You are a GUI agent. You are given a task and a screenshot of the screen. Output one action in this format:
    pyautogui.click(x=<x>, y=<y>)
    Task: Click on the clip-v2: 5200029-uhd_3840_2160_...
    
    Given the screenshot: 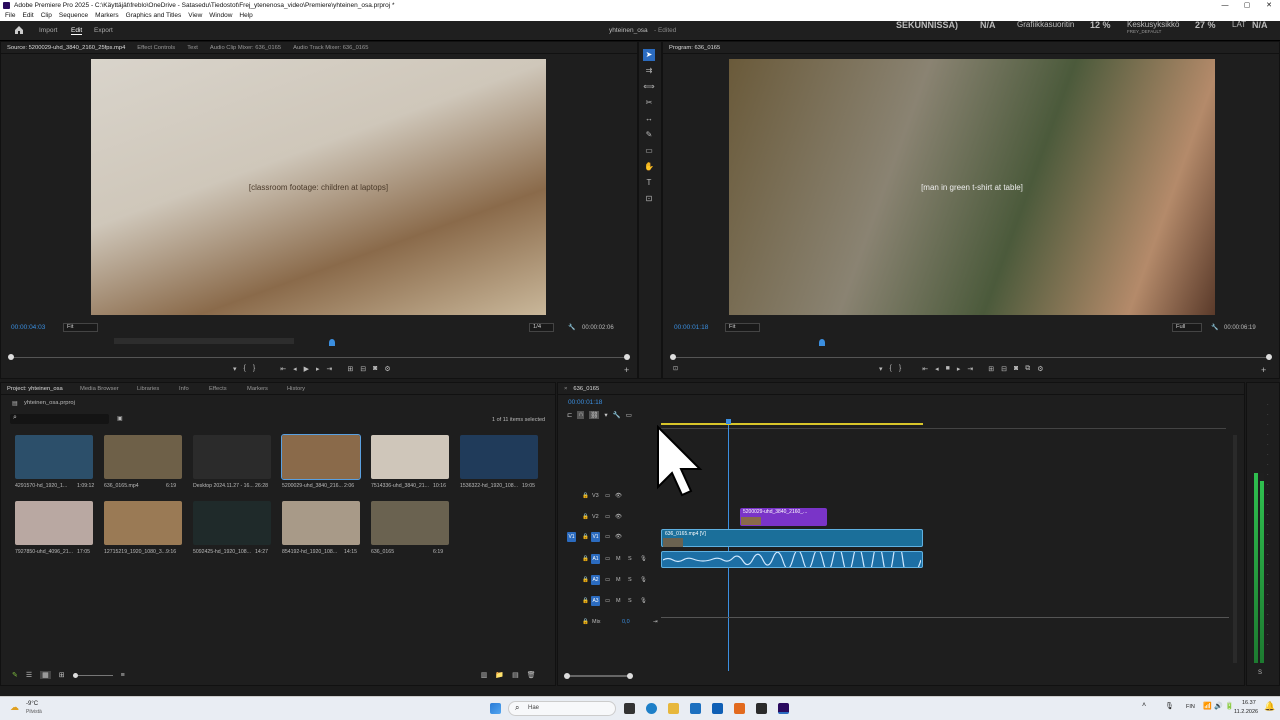 What is the action you would take?
    pyautogui.click(x=783, y=517)
    